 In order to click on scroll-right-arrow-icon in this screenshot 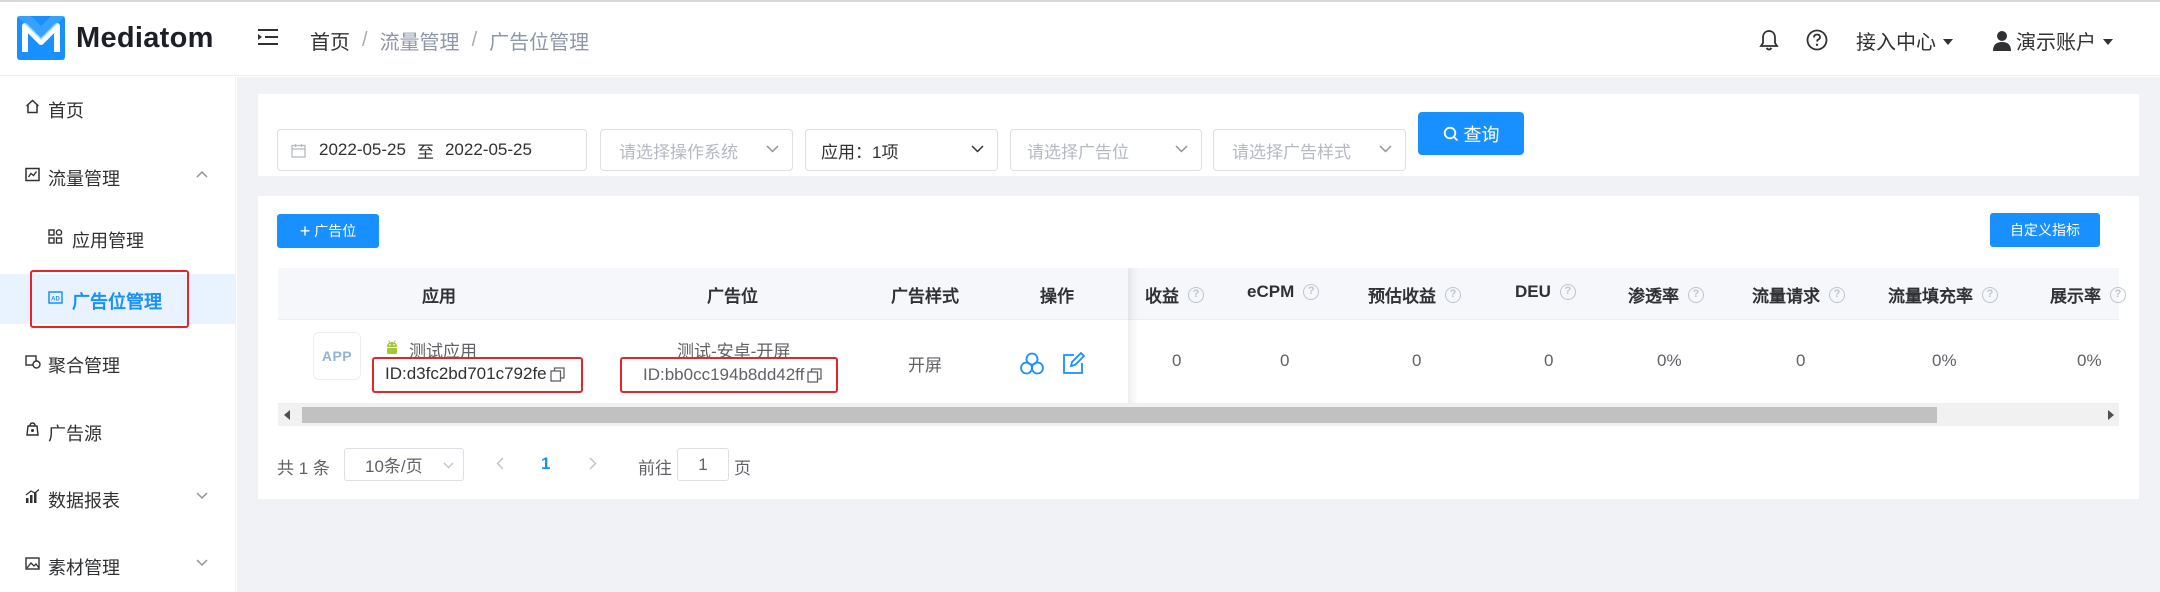, I will do `click(2111, 415)`.